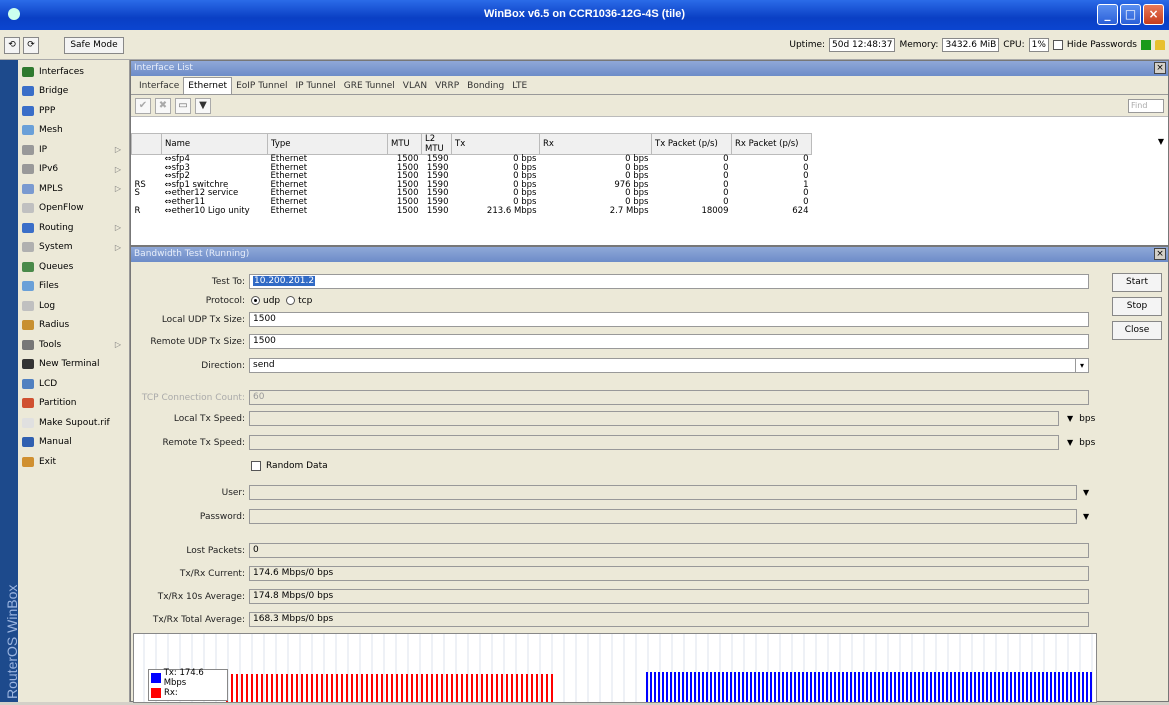 The height and width of the screenshot is (705, 1169). What do you see at coordinates (73, 326) in the screenshot?
I see `sidebar-item-radius: Radius` at bounding box center [73, 326].